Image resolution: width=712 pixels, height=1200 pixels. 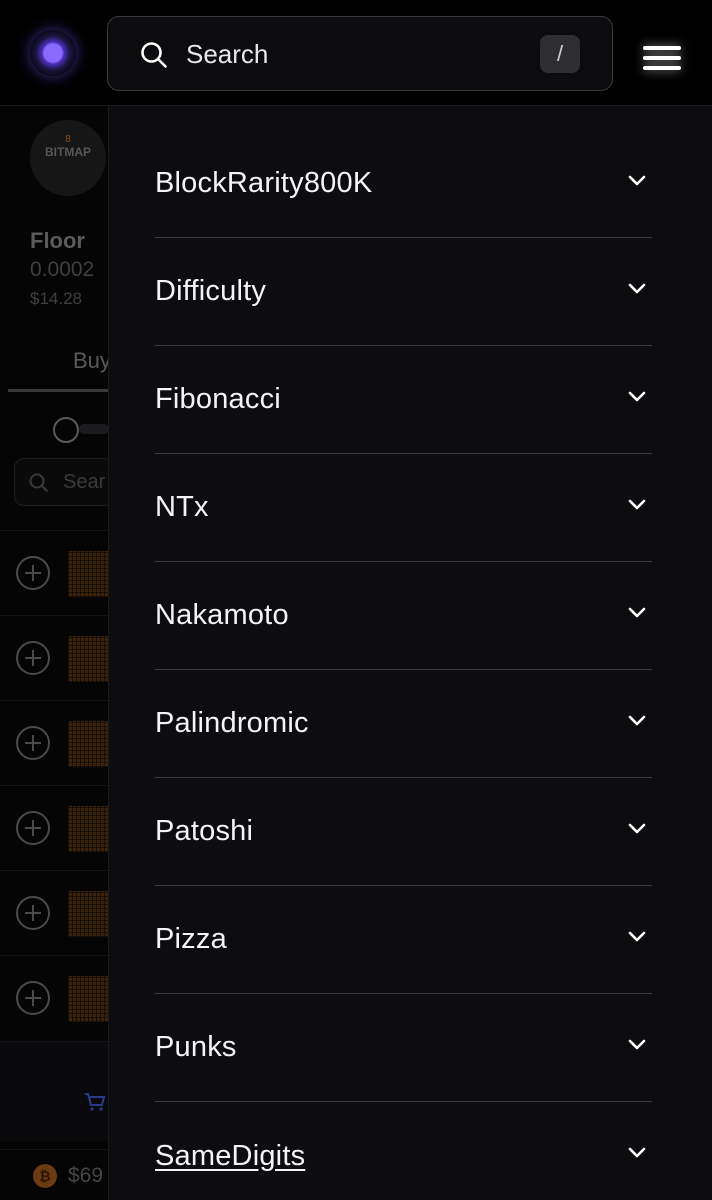 I want to click on menu-item-label: NTx, so click(x=182, y=507).